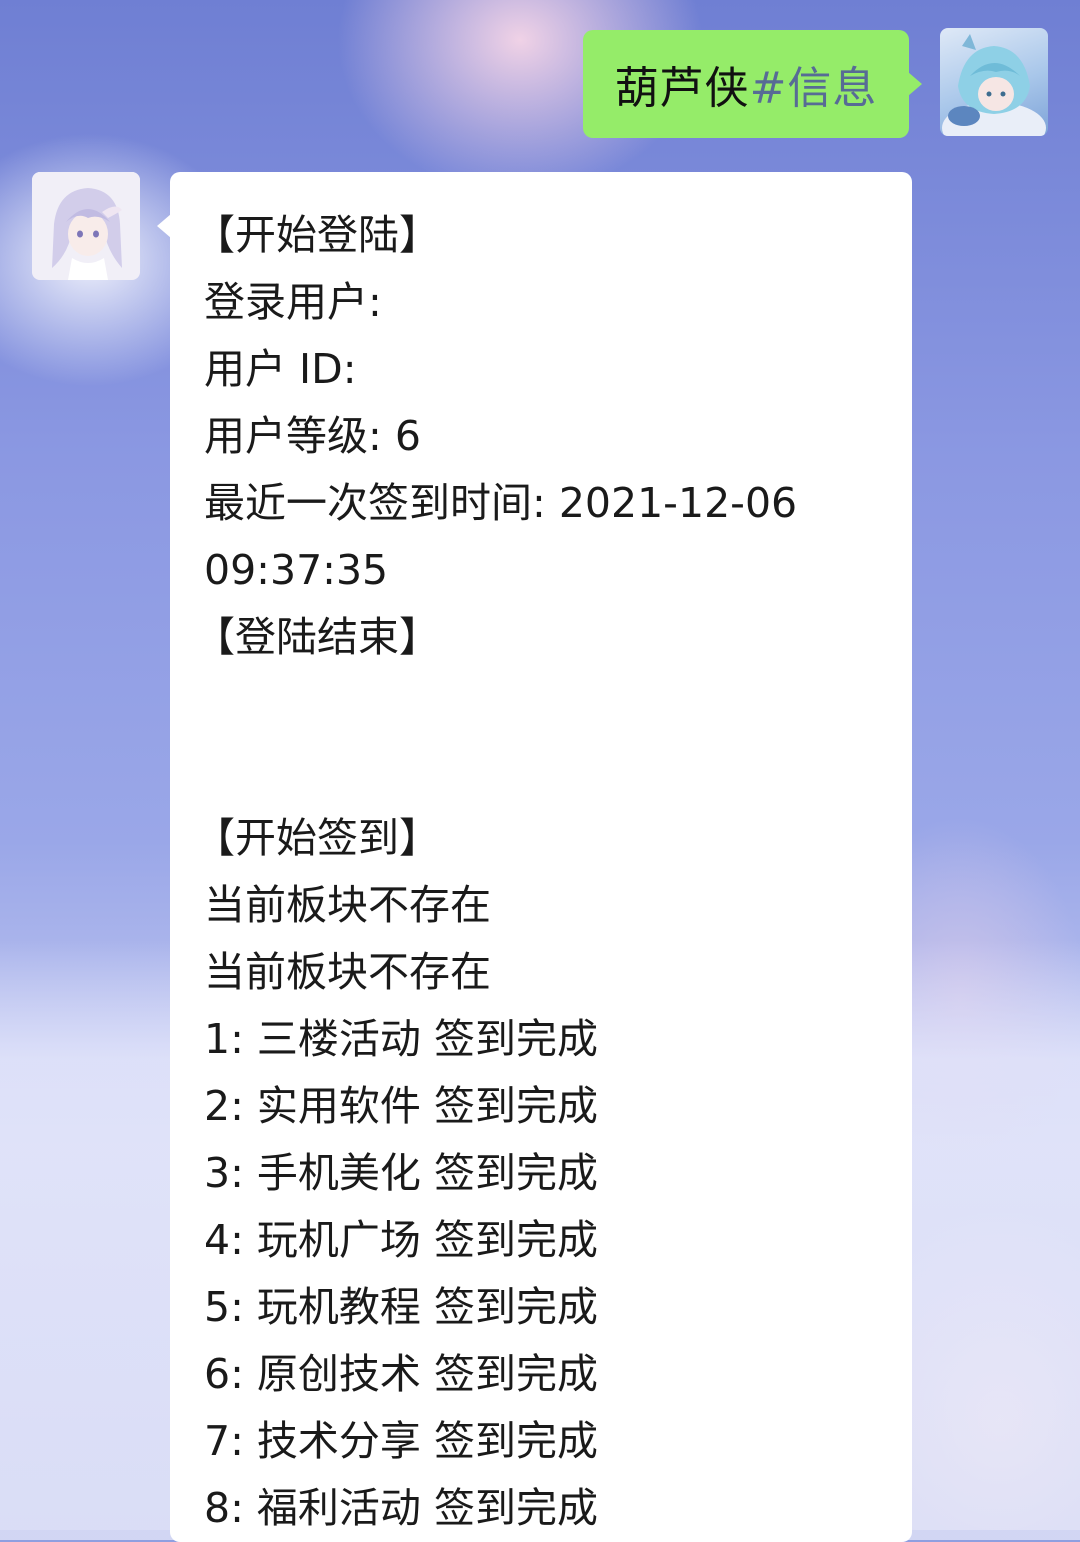 The width and height of the screenshot is (1080, 1542). I want to click on signin-result-line: 2: 实用软件 签到完成, so click(401, 1106).